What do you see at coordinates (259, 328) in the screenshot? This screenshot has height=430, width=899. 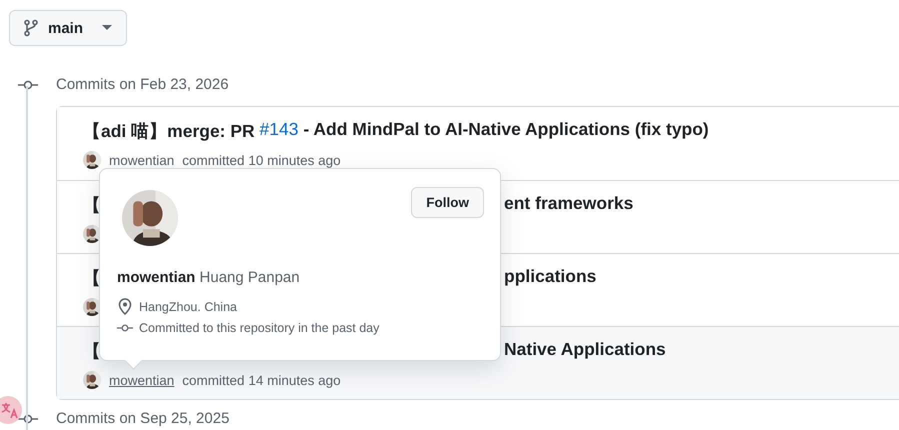 I see `commit-activity-note: Committed to this repository in the past day` at bounding box center [259, 328].